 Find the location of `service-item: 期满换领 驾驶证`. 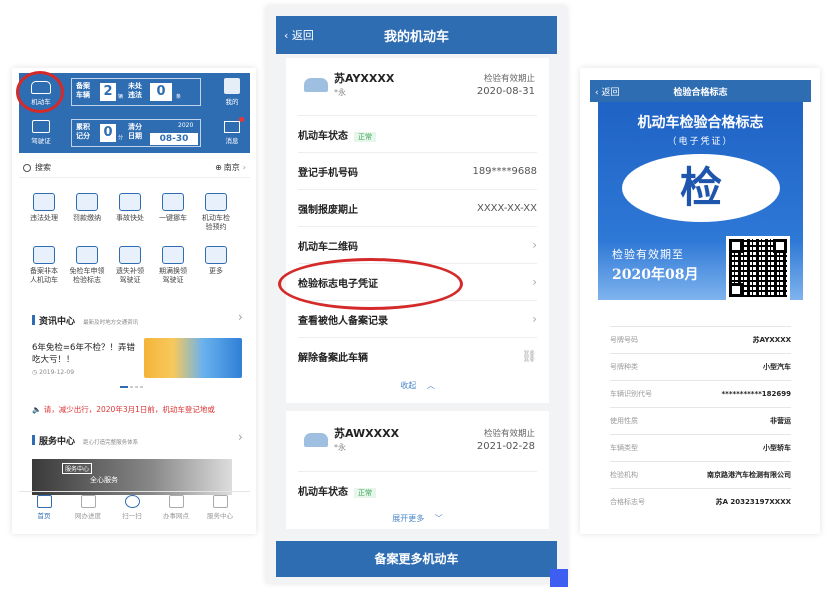

service-item: 期满换领 驾驶证 is located at coordinates (173, 265).